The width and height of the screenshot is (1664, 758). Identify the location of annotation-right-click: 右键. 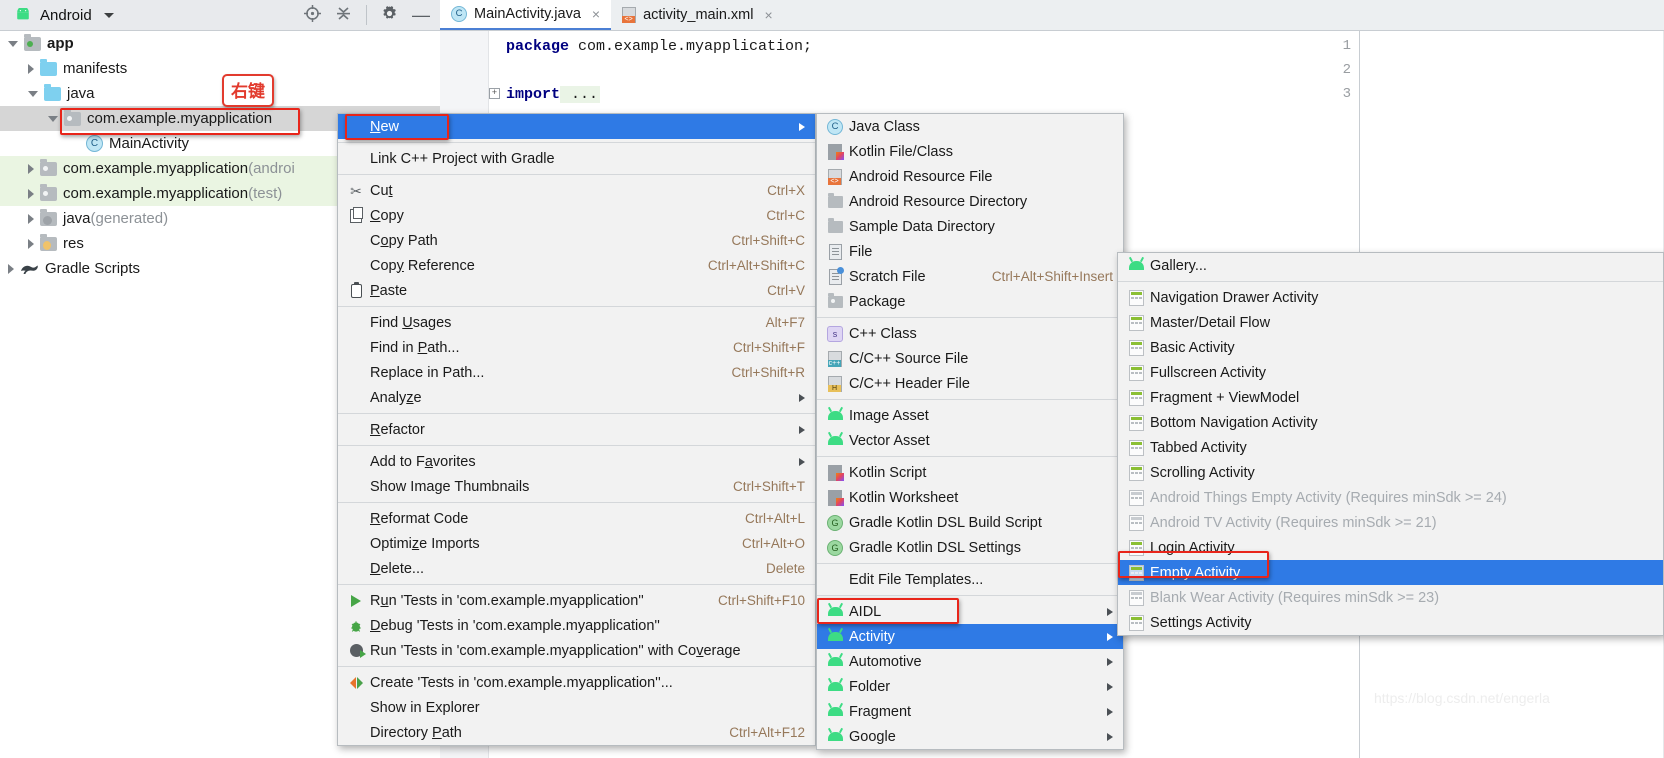
(248, 90).